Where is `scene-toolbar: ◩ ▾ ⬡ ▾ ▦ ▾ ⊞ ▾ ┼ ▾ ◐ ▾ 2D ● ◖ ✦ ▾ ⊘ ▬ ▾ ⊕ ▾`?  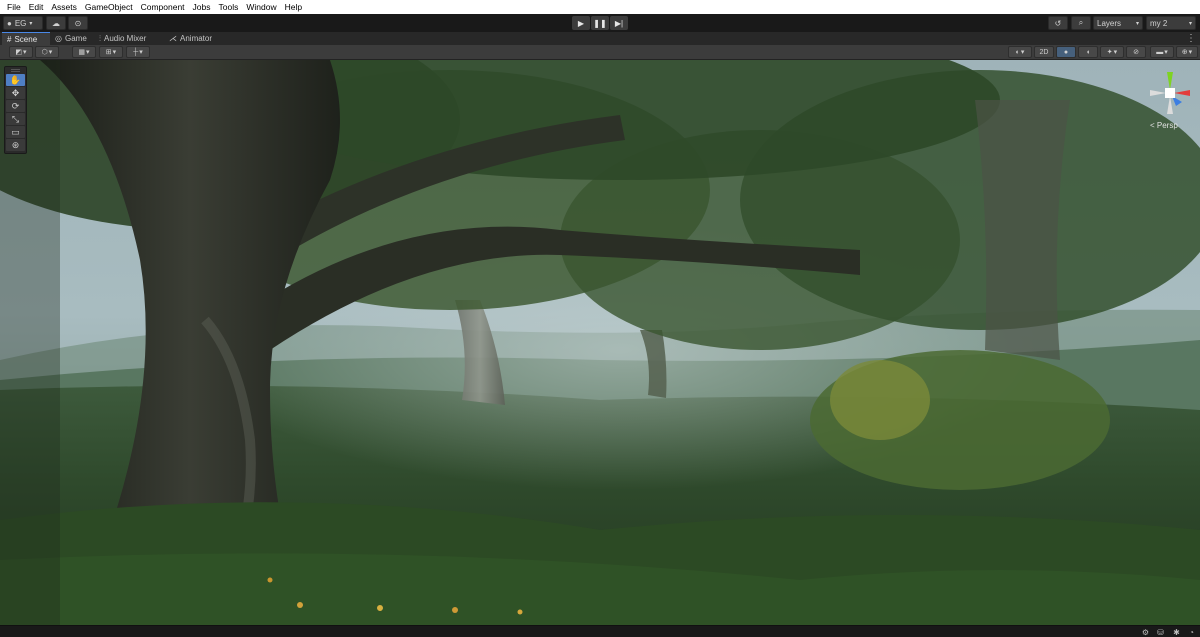
scene-toolbar: ◩ ▾ ⬡ ▾ ▦ ▾ ⊞ ▾ ┼ ▾ ◐ ▾ 2D ● ◖ ✦ ▾ ⊘ ▬ ▾ ⊕ ▾ is located at coordinates (600, 52).